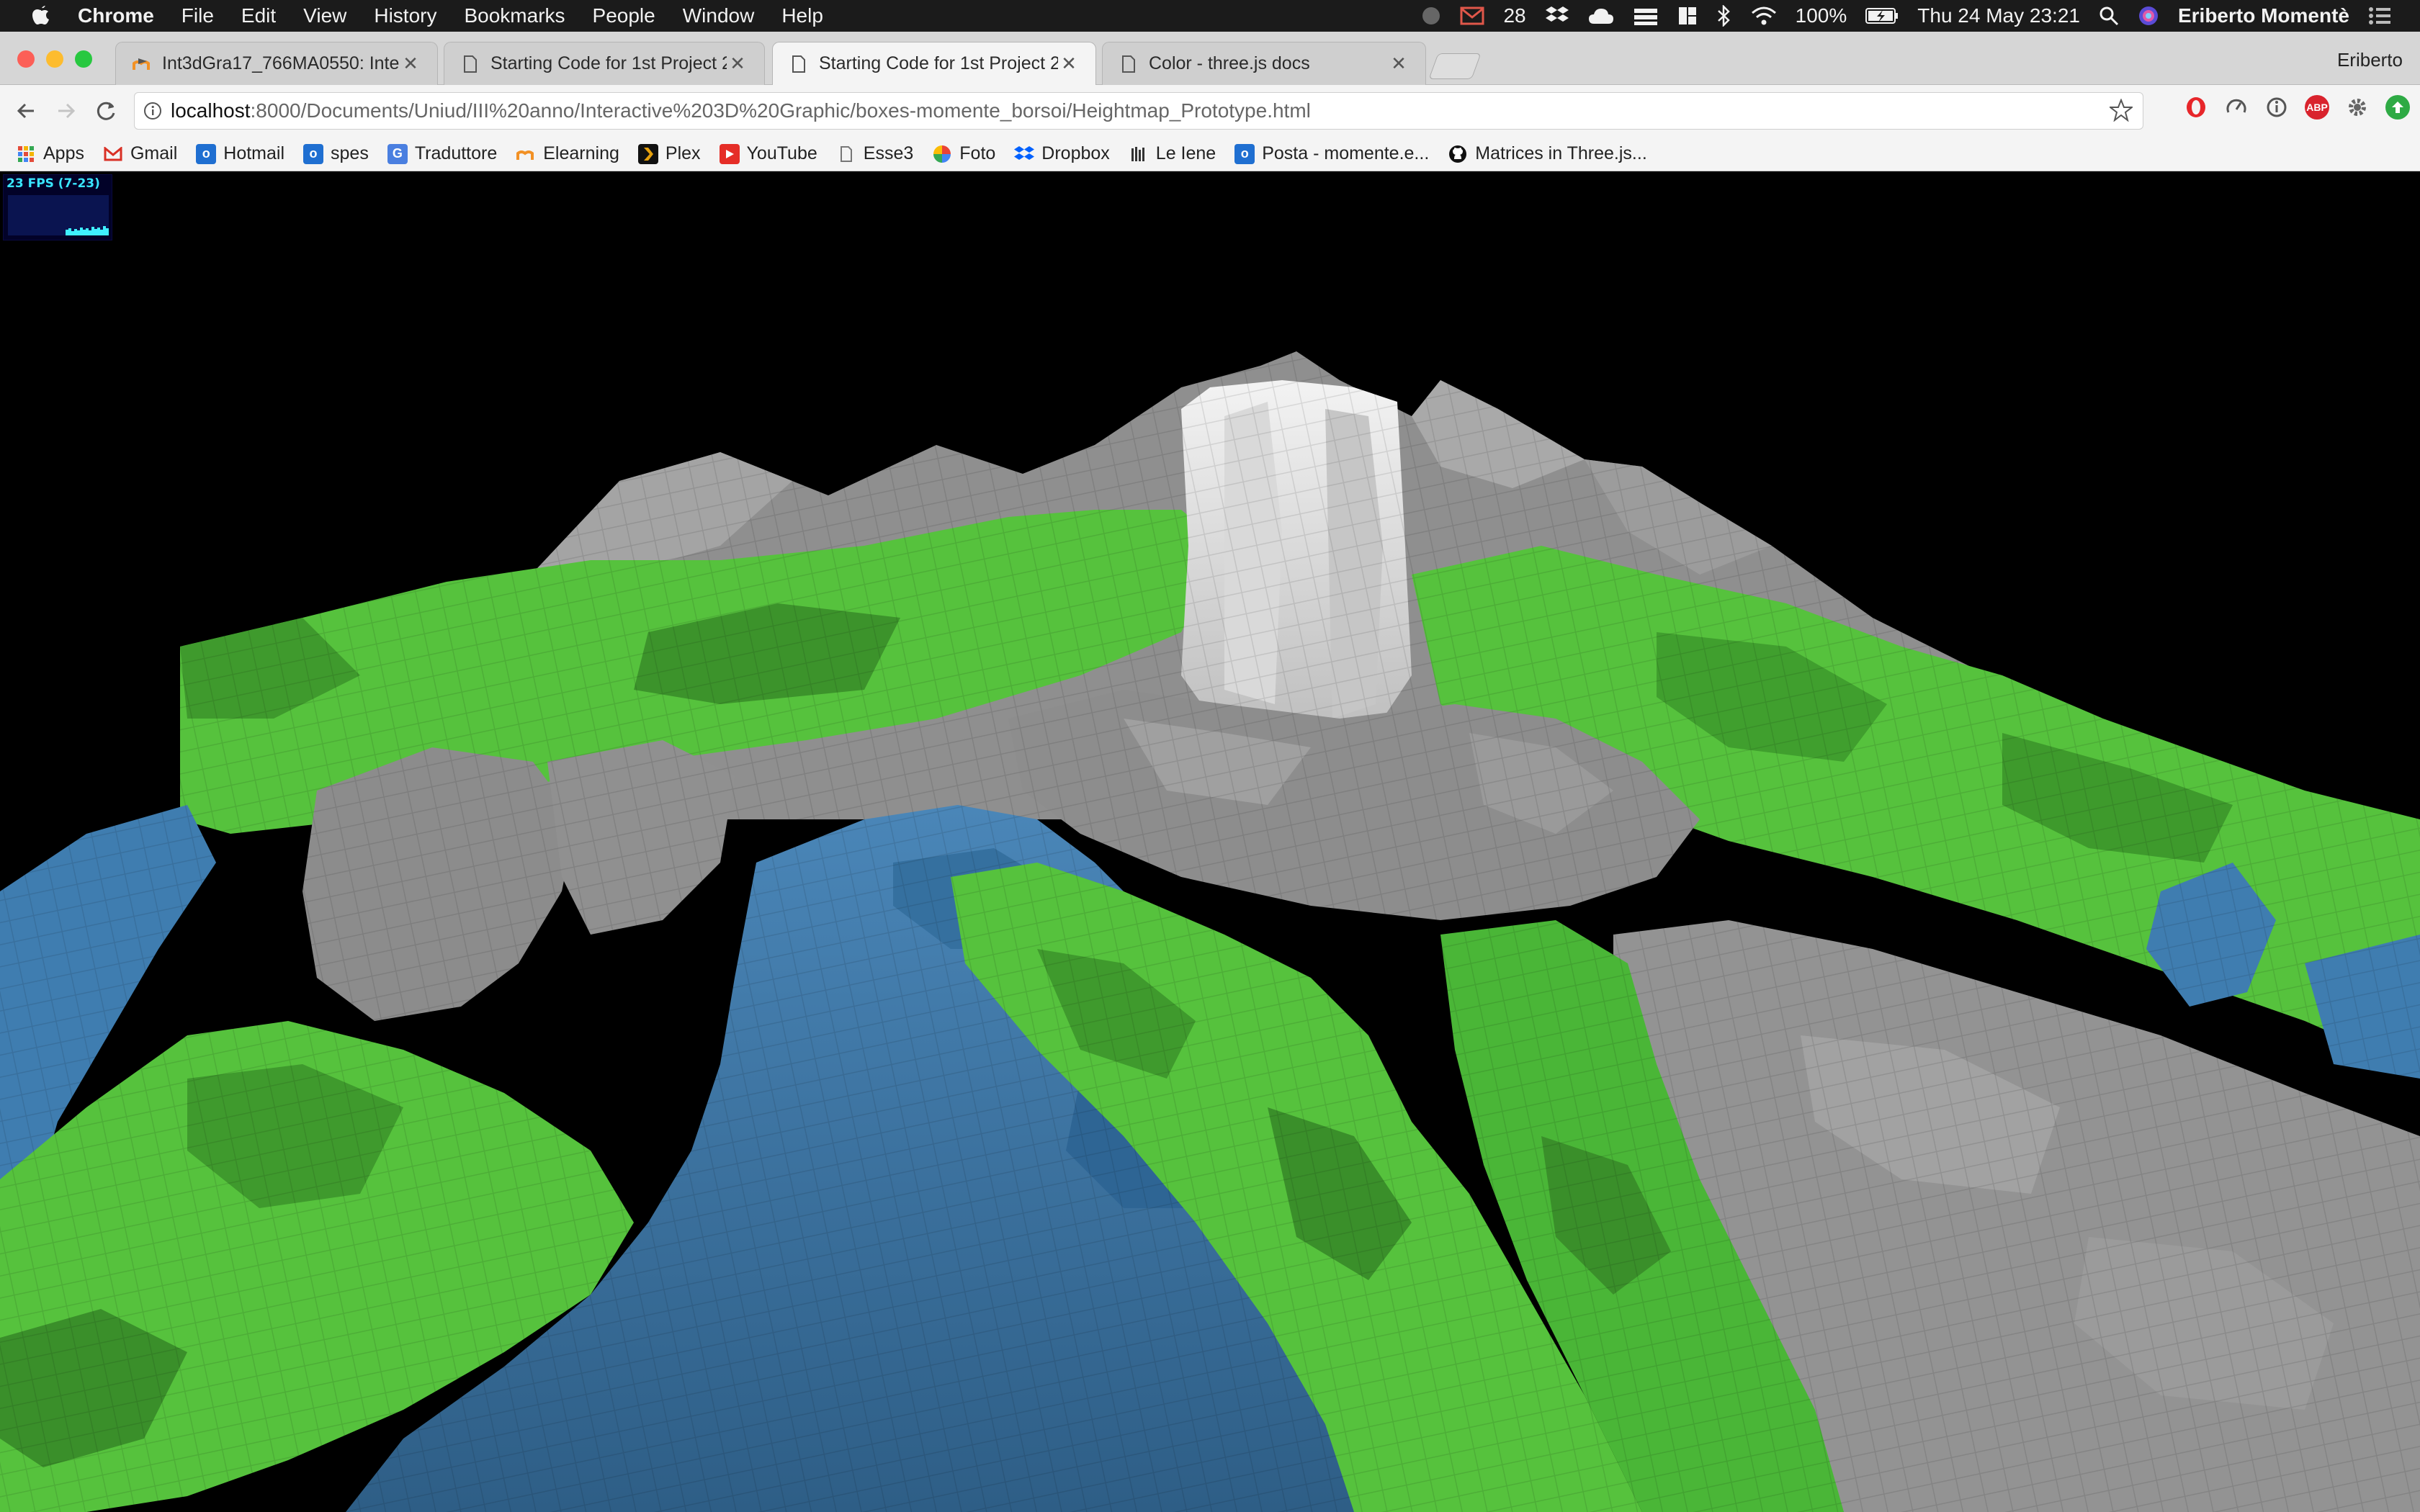 The height and width of the screenshot is (1512, 2420). Describe the element at coordinates (1458, 154) in the screenshot. I see `github-icon` at that location.